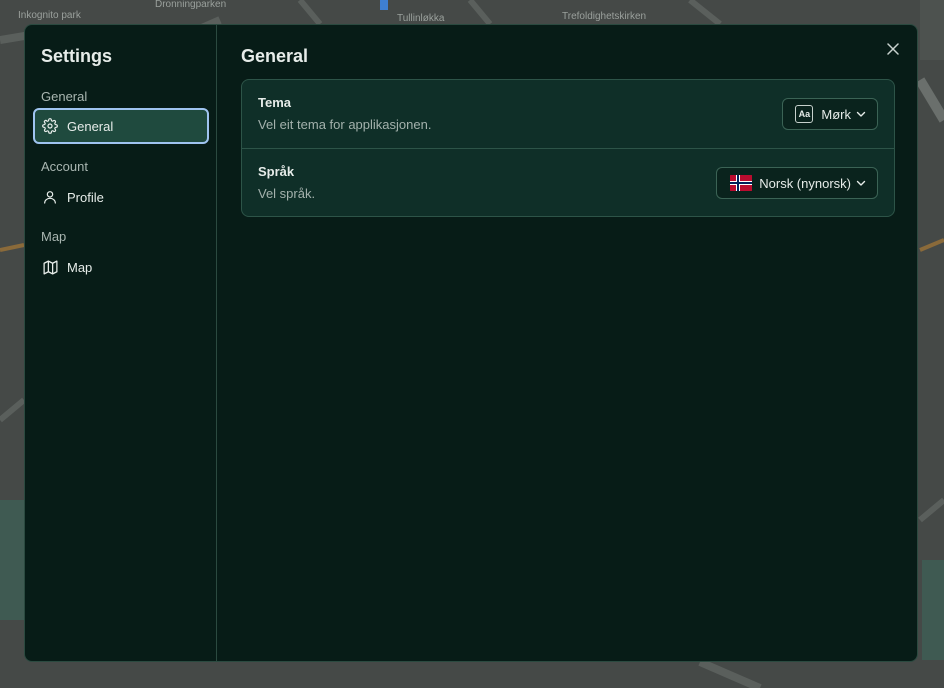  Describe the element at coordinates (604, 16) in the screenshot. I see `map-label: Trefoldighetskirken` at that location.